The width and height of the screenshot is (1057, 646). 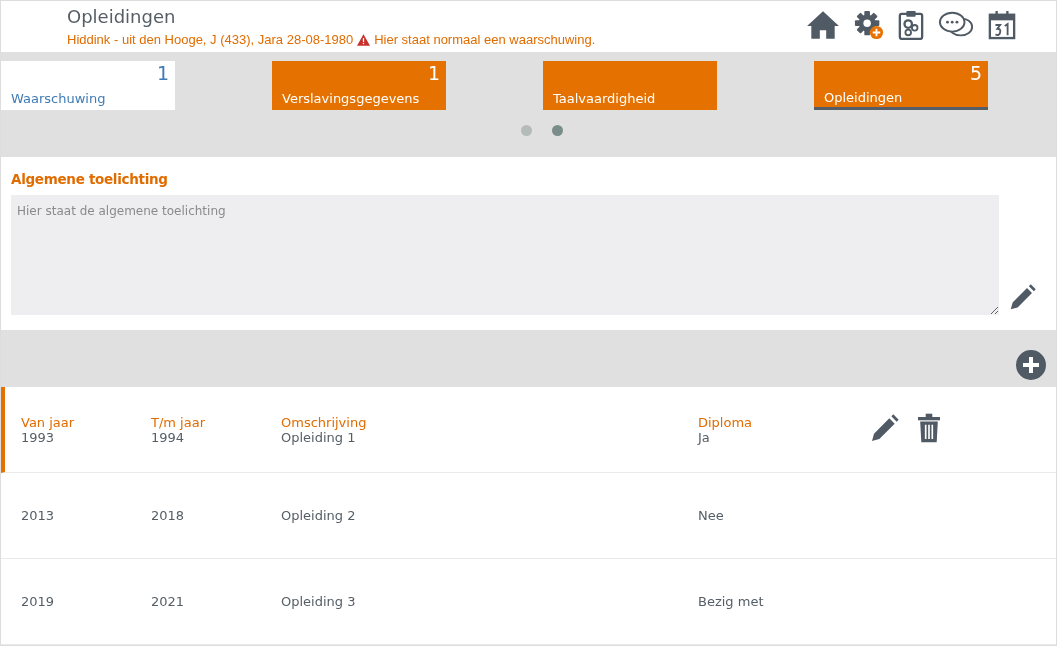 What do you see at coordinates (359, 85) in the screenshot?
I see `tile-button: 1 Verslavingsgegevens` at bounding box center [359, 85].